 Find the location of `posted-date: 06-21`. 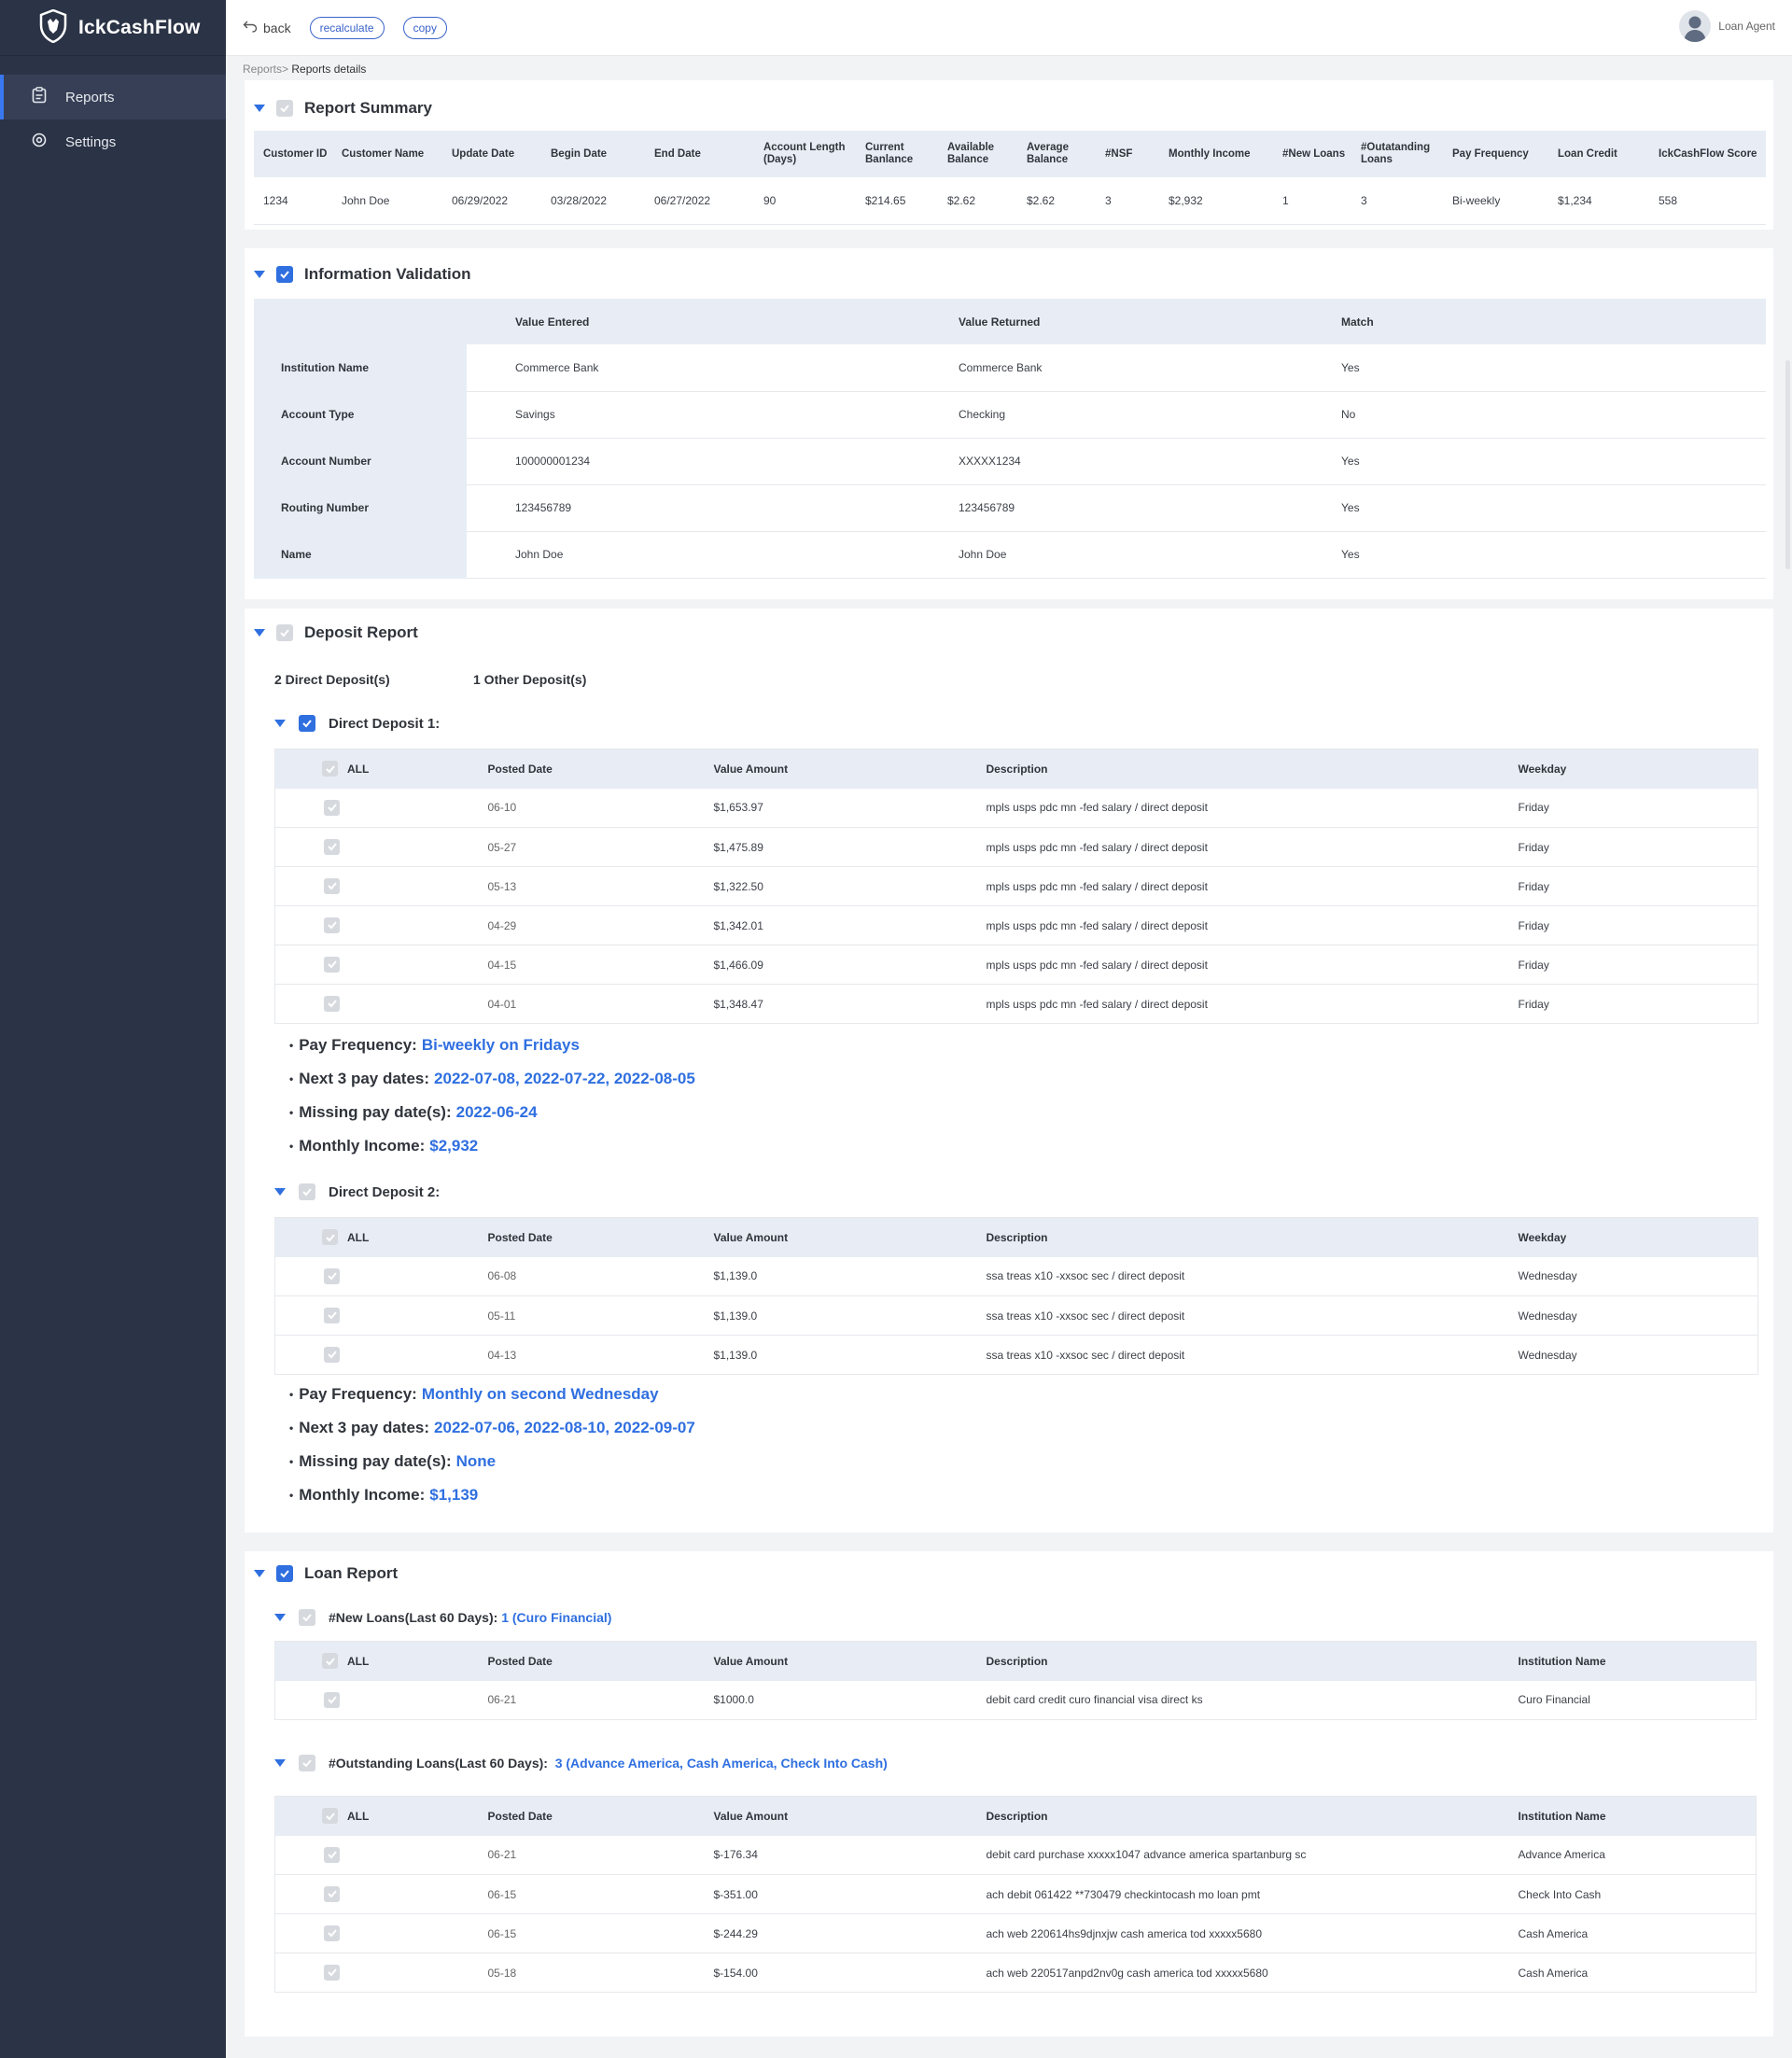

posted-date: 06-21 is located at coordinates (600, 1700).